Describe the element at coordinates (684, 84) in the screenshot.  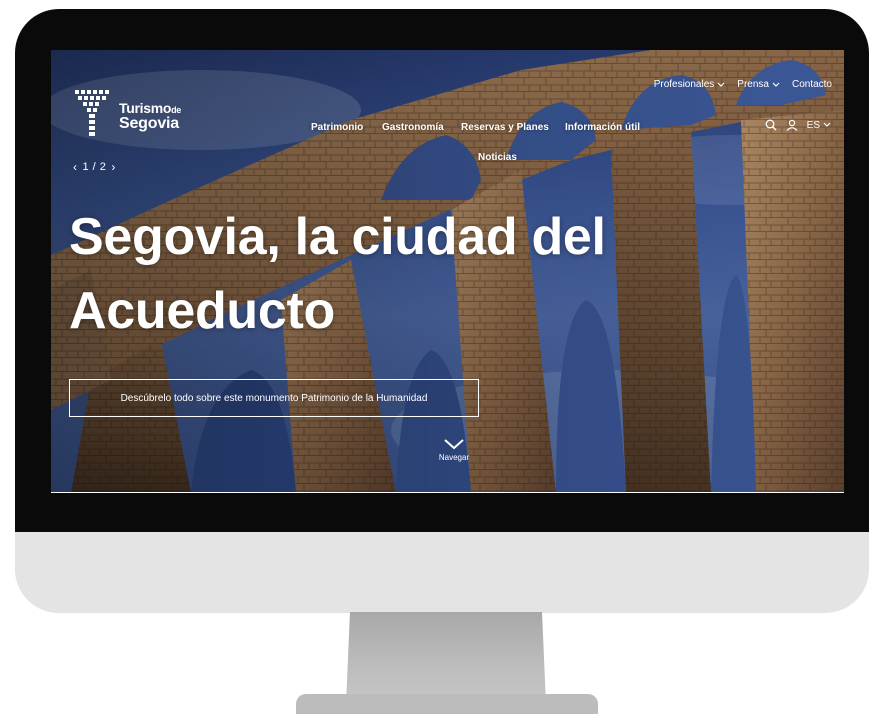
I see `nav-profesionales-label: Profesionales` at that location.